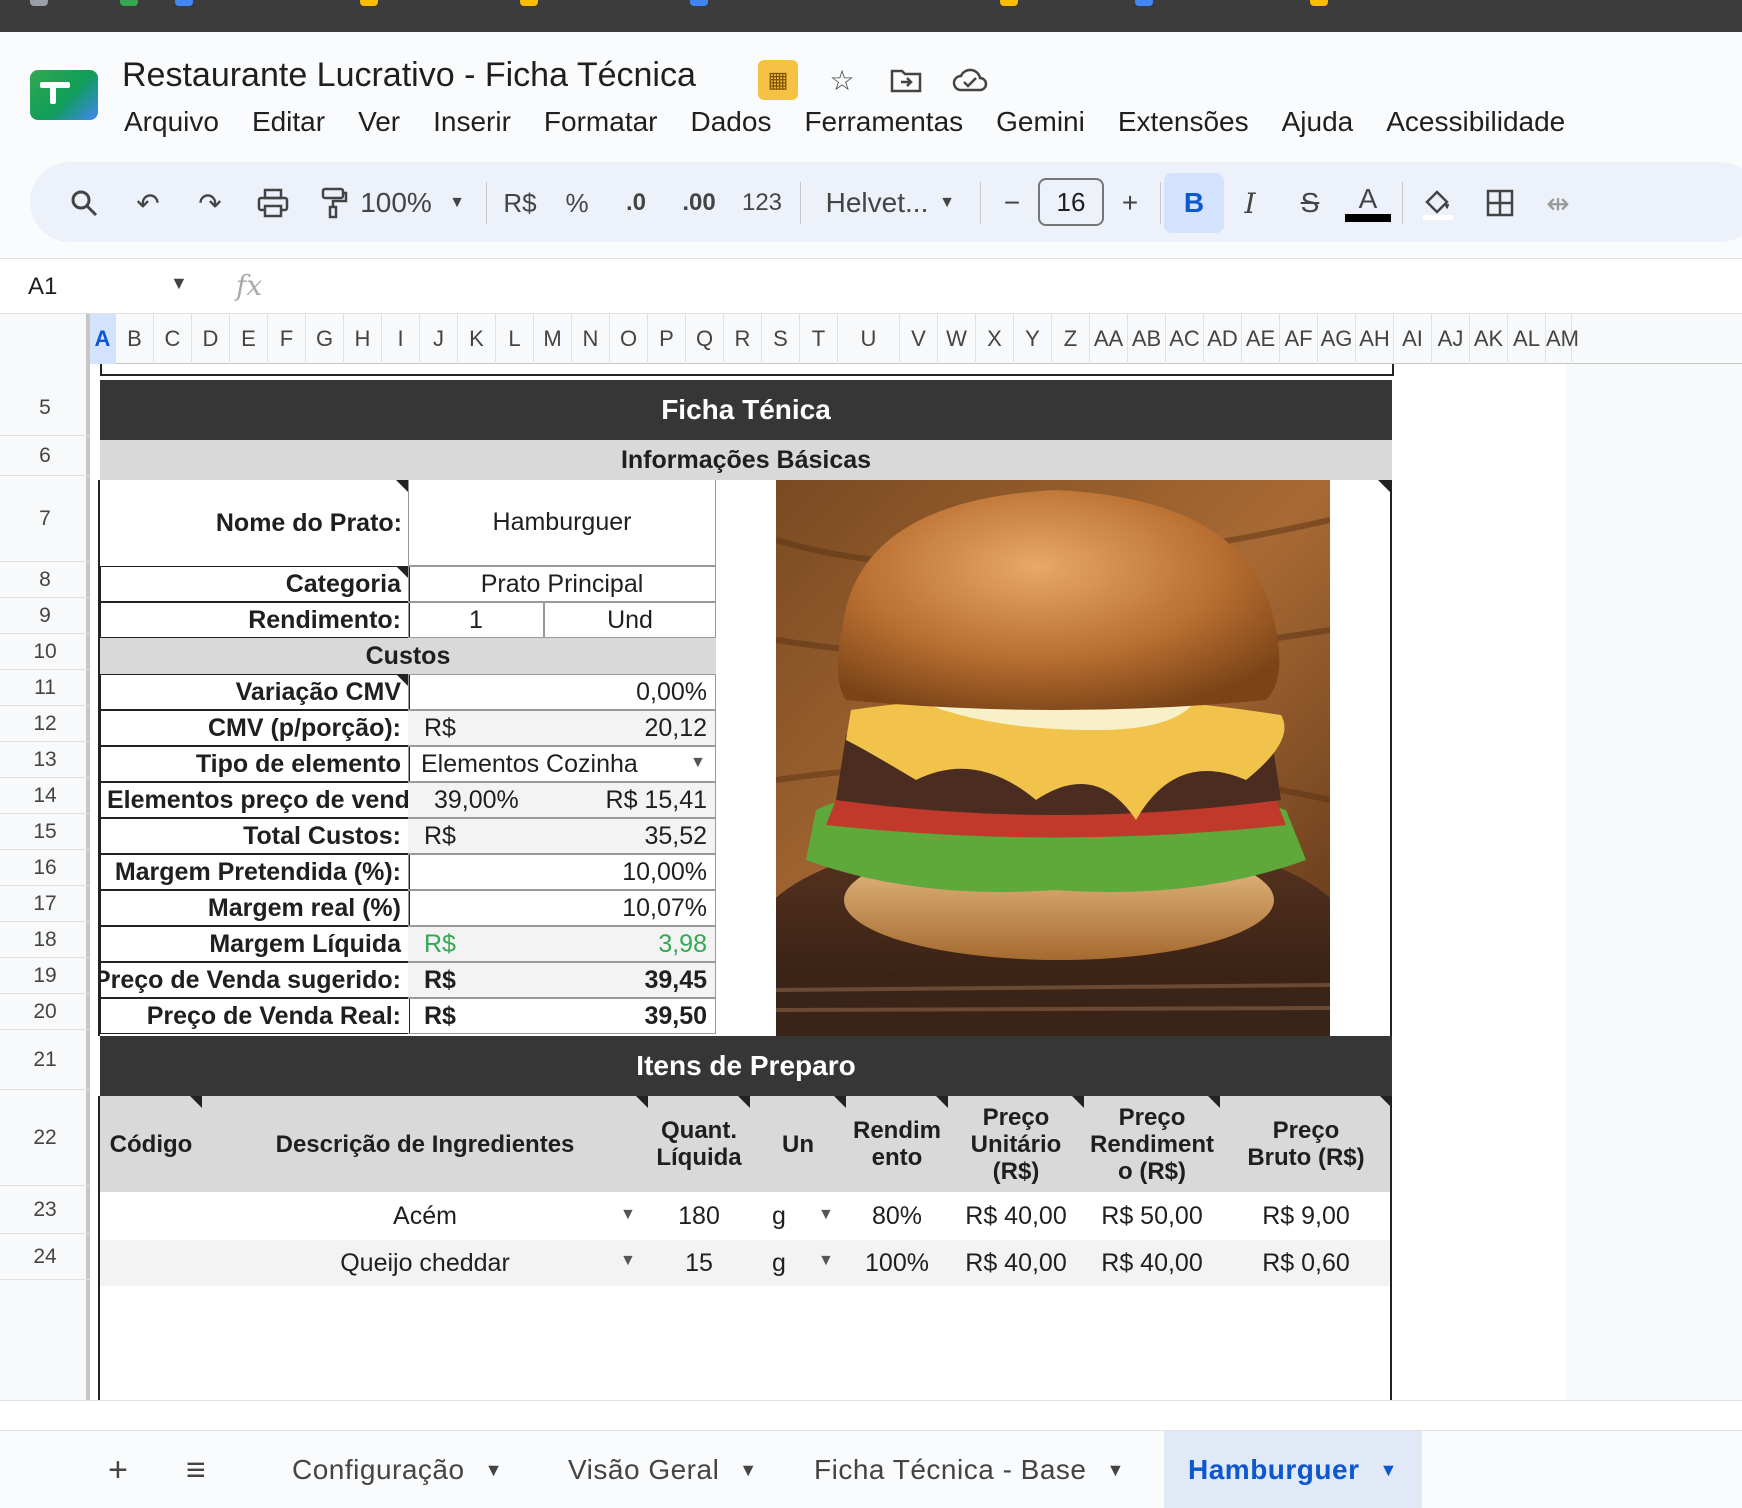 The height and width of the screenshot is (1508, 1742). What do you see at coordinates (1033, 339) in the screenshot?
I see `column-header-y: Y` at bounding box center [1033, 339].